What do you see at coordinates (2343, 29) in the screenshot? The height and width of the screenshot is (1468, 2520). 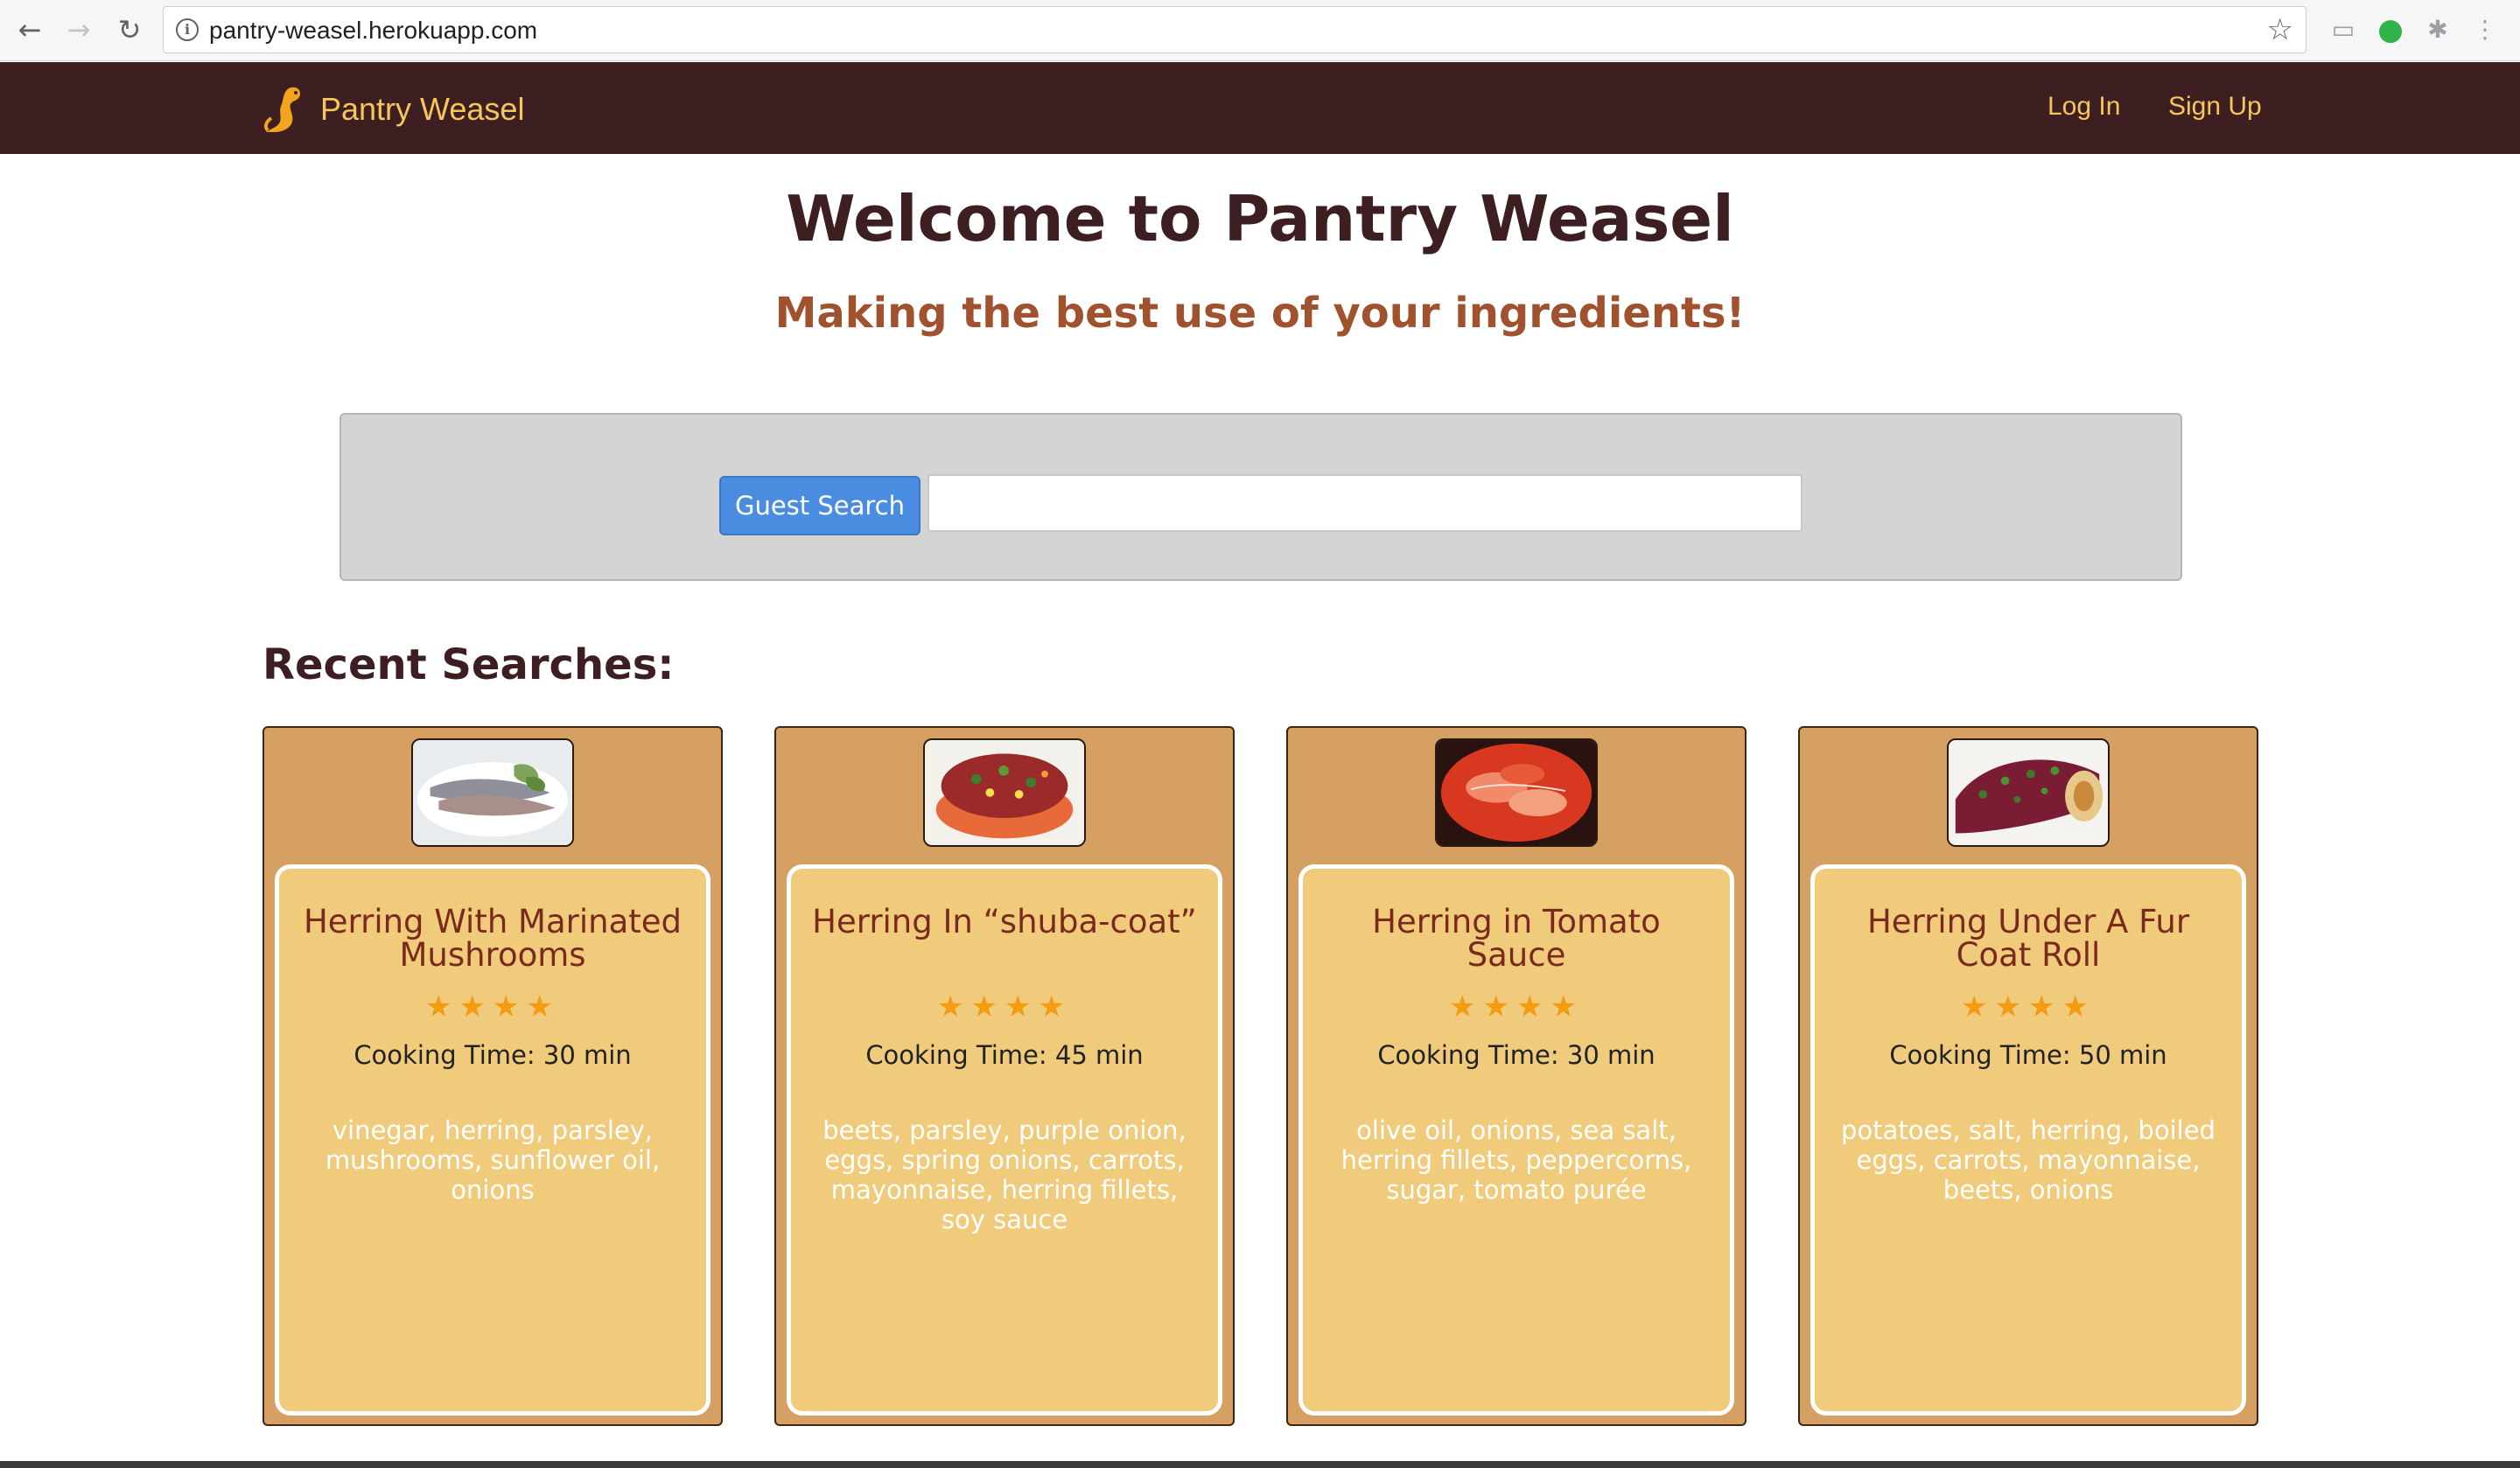 I see `cast-icon: ▭` at bounding box center [2343, 29].